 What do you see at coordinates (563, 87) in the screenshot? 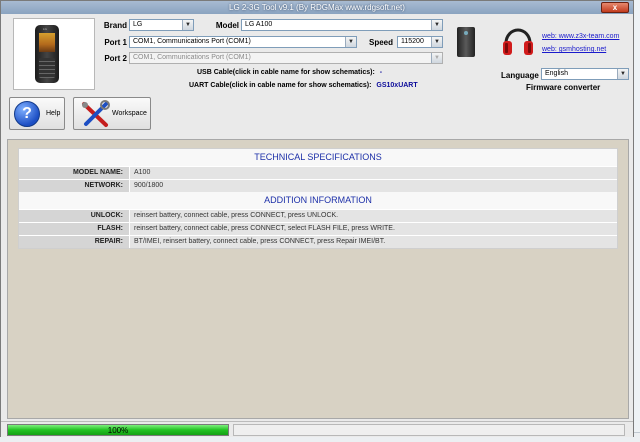
I see `firmware-converter-label: Firmware converter` at bounding box center [563, 87].